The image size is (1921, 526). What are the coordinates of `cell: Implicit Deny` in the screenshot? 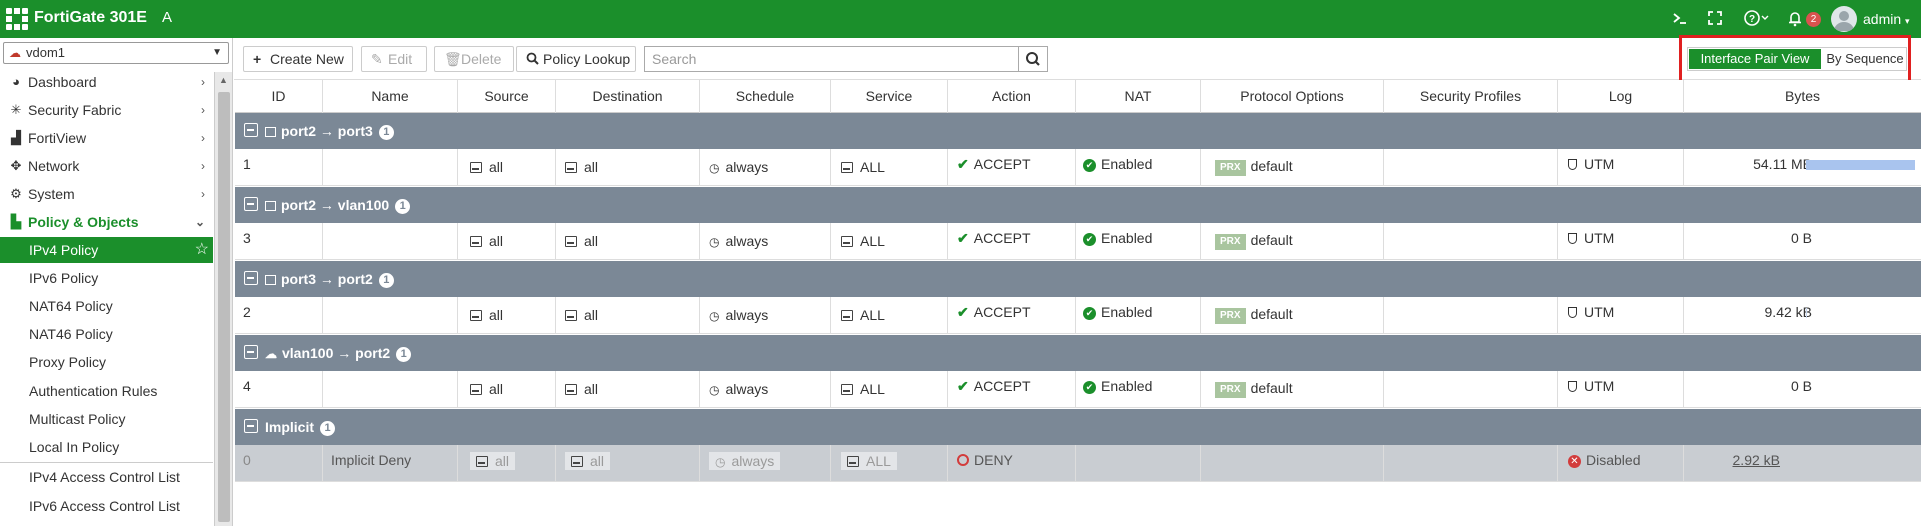 It's located at (390, 463).